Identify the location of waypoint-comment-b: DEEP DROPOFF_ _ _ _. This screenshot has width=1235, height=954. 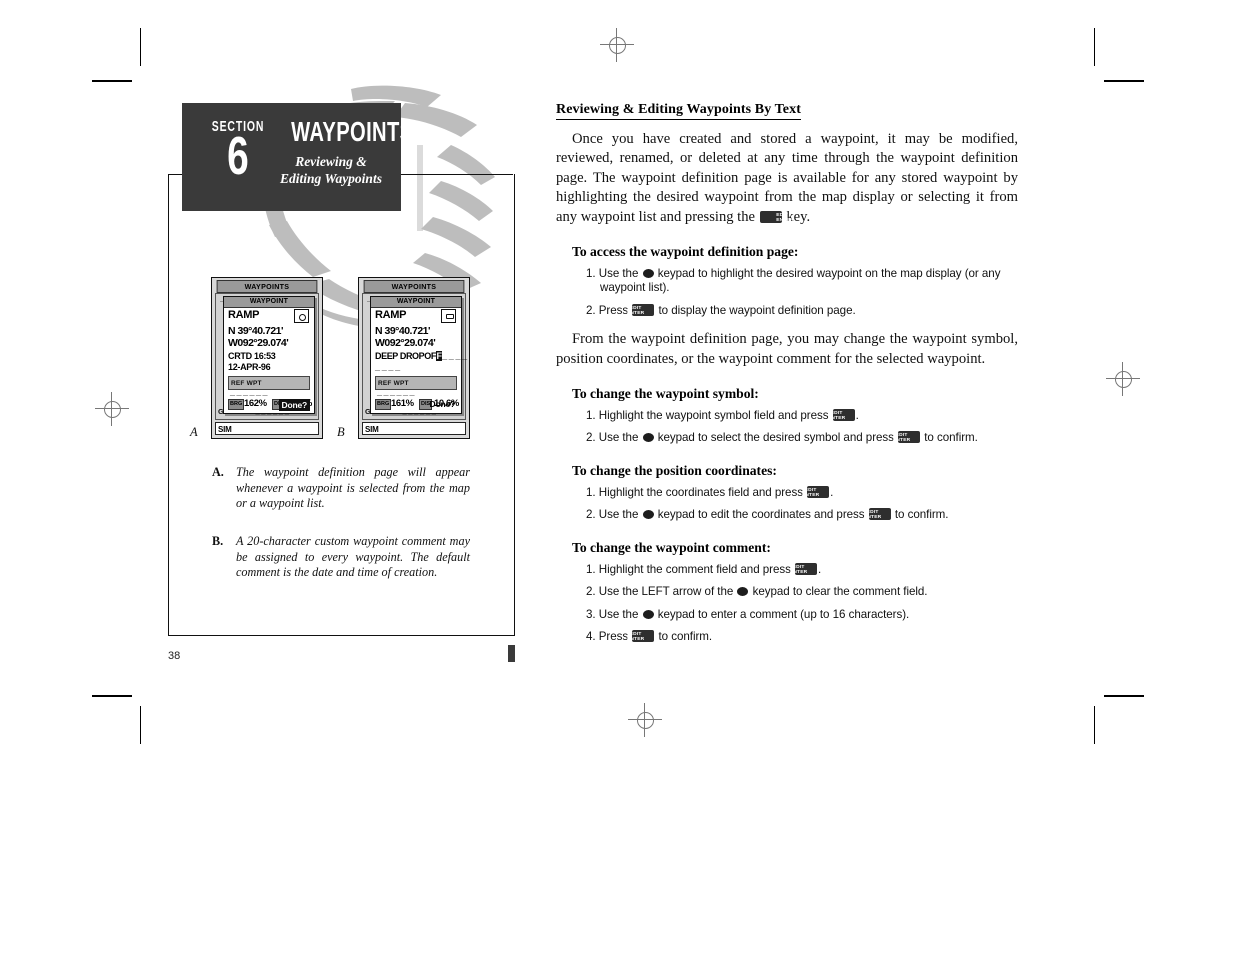
(421, 356).